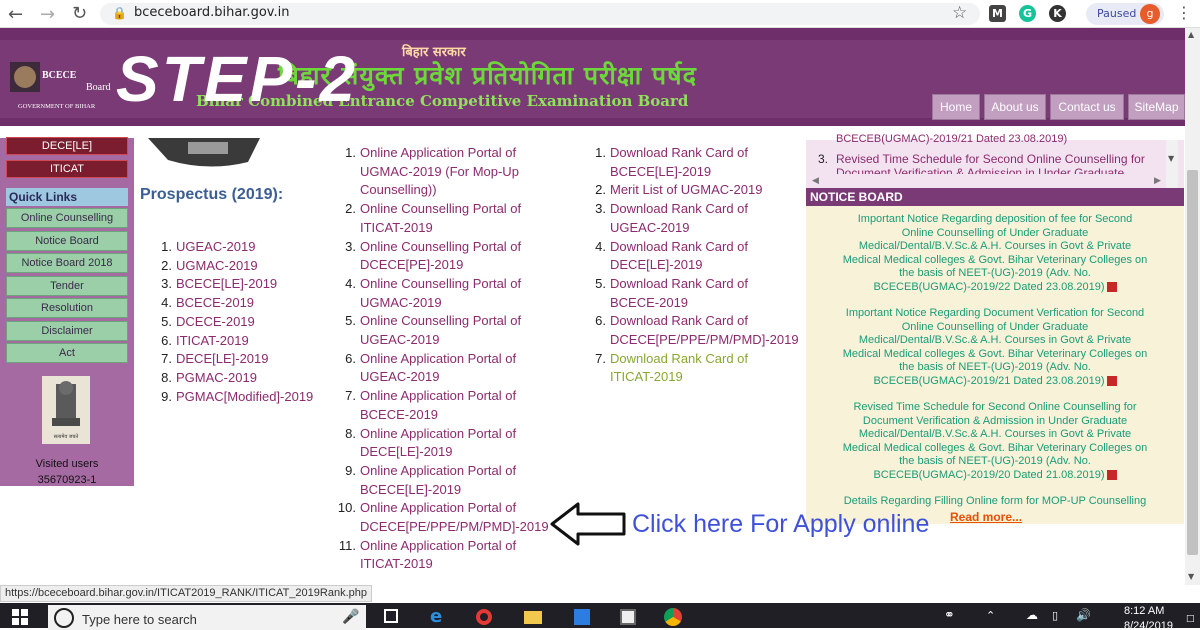  What do you see at coordinates (484, 617) in the screenshot?
I see `opera-browser-icon` at bounding box center [484, 617].